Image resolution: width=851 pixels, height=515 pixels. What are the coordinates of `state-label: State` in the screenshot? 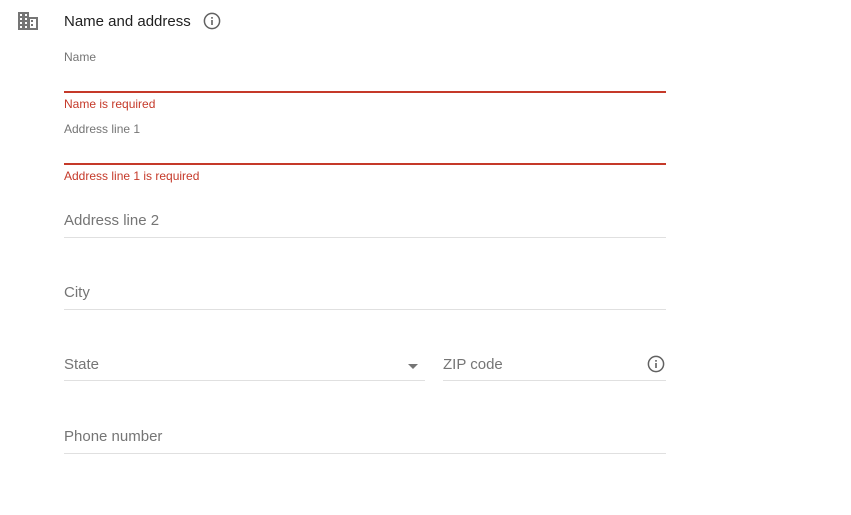 It's located at (82, 364).